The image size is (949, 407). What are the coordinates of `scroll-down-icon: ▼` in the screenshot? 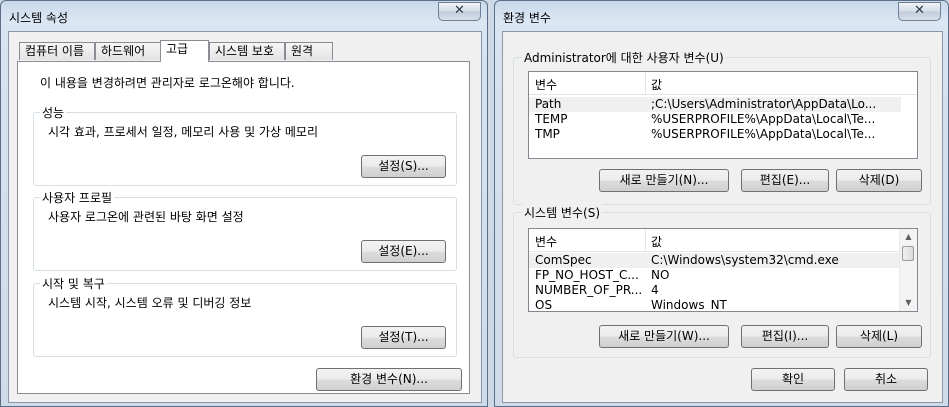 It's located at (908, 303).